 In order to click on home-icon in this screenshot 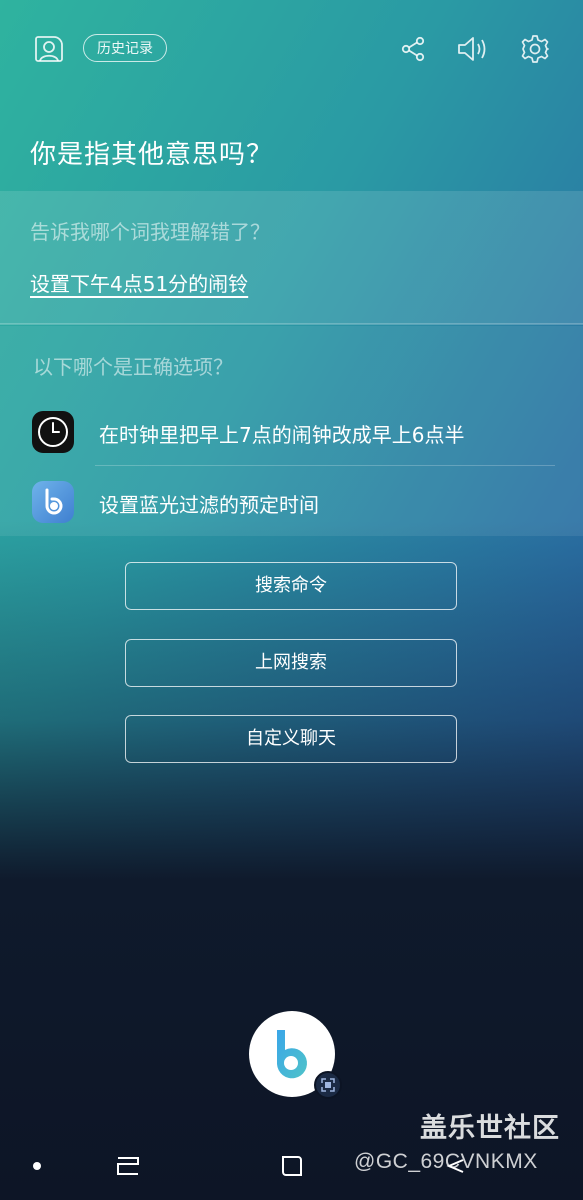, I will do `click(292, 1166)`.